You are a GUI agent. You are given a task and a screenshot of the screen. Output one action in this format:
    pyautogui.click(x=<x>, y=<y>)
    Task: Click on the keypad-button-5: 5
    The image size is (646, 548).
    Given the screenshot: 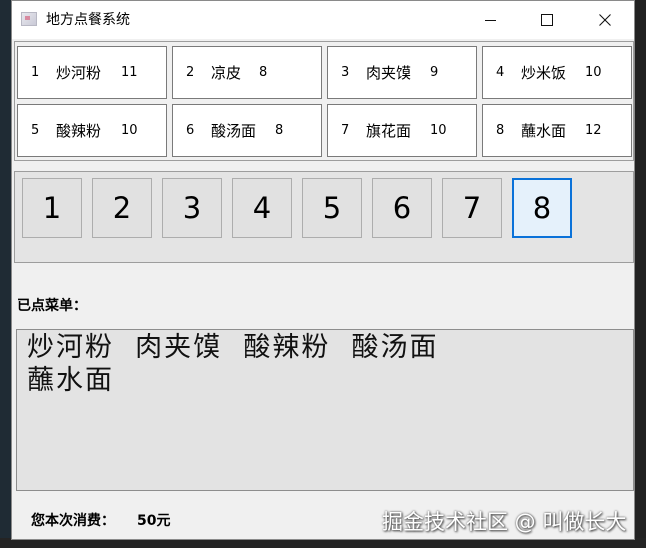 What is the action you would take?
    pyautogui.click(x=332, y=208)
    